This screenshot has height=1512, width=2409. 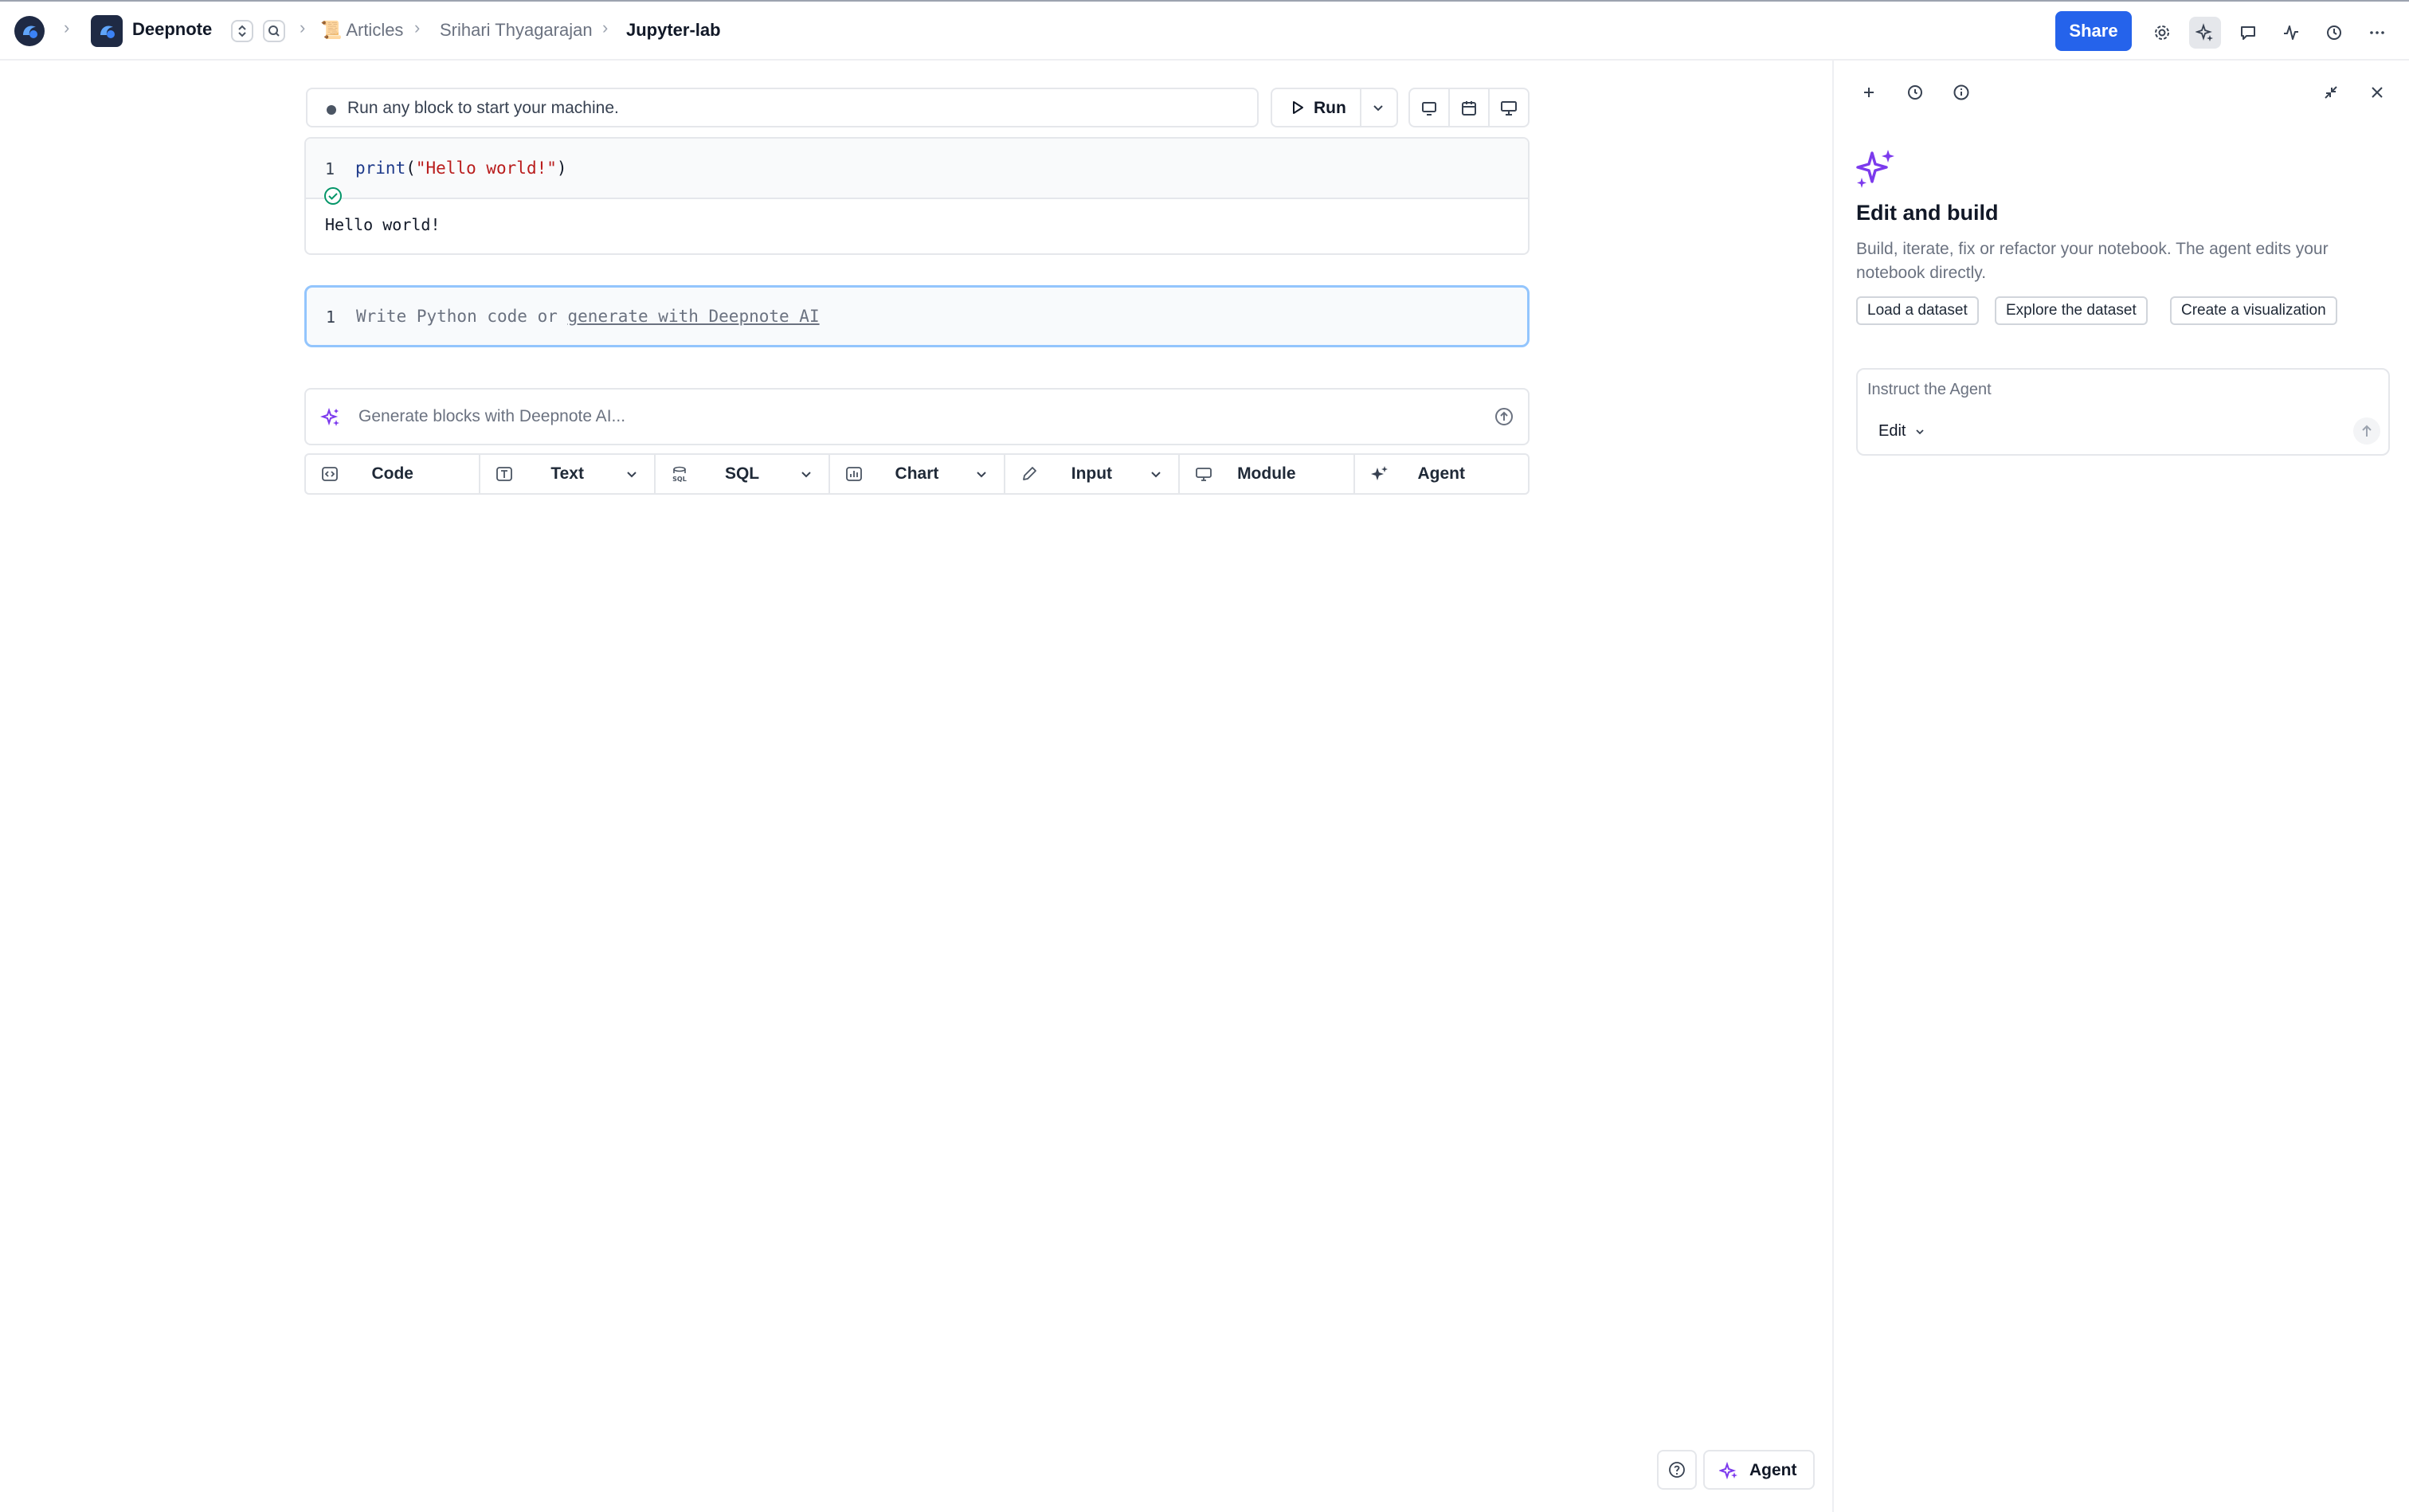 I want to click on input-options-chevron-down-icon, so click(x=1156, y=474).